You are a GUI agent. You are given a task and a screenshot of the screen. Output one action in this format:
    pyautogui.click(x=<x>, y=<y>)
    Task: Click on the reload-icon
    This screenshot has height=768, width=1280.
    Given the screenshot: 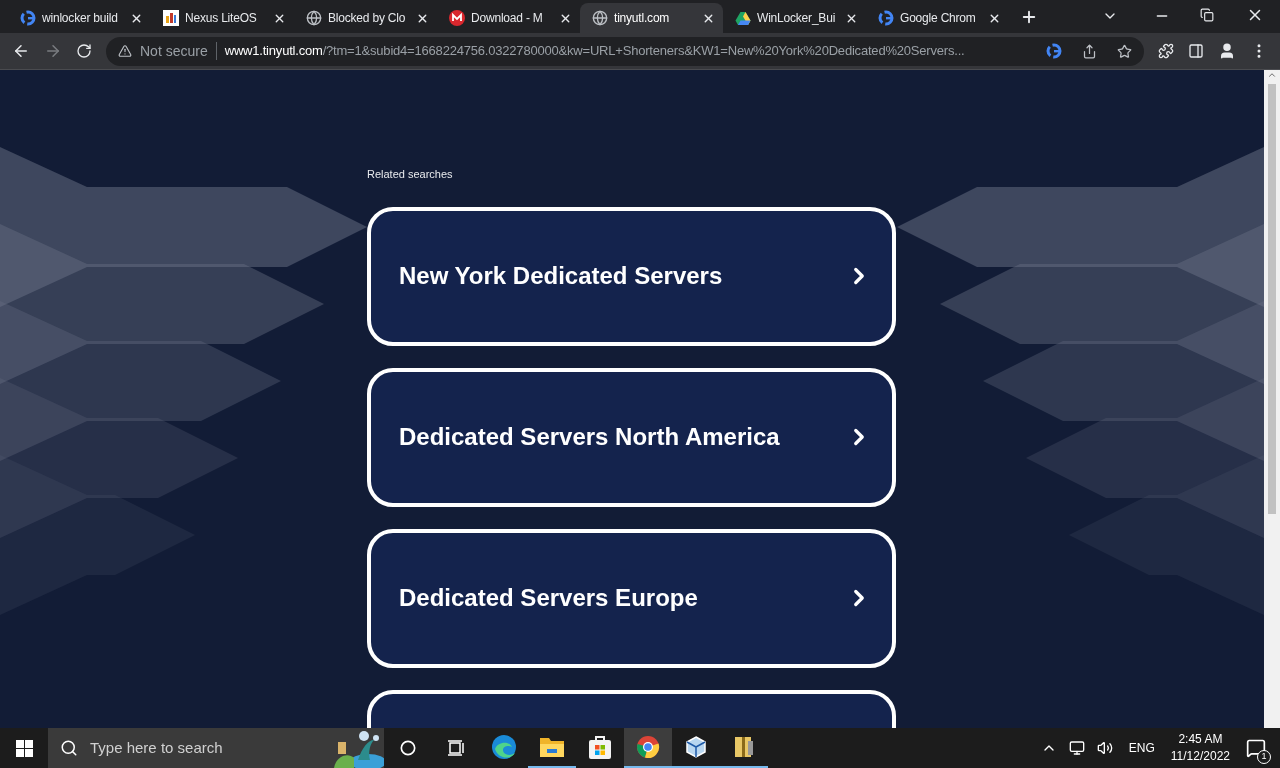 What is the action you would take?
    pyautogui.click(x=84, y=51)
    